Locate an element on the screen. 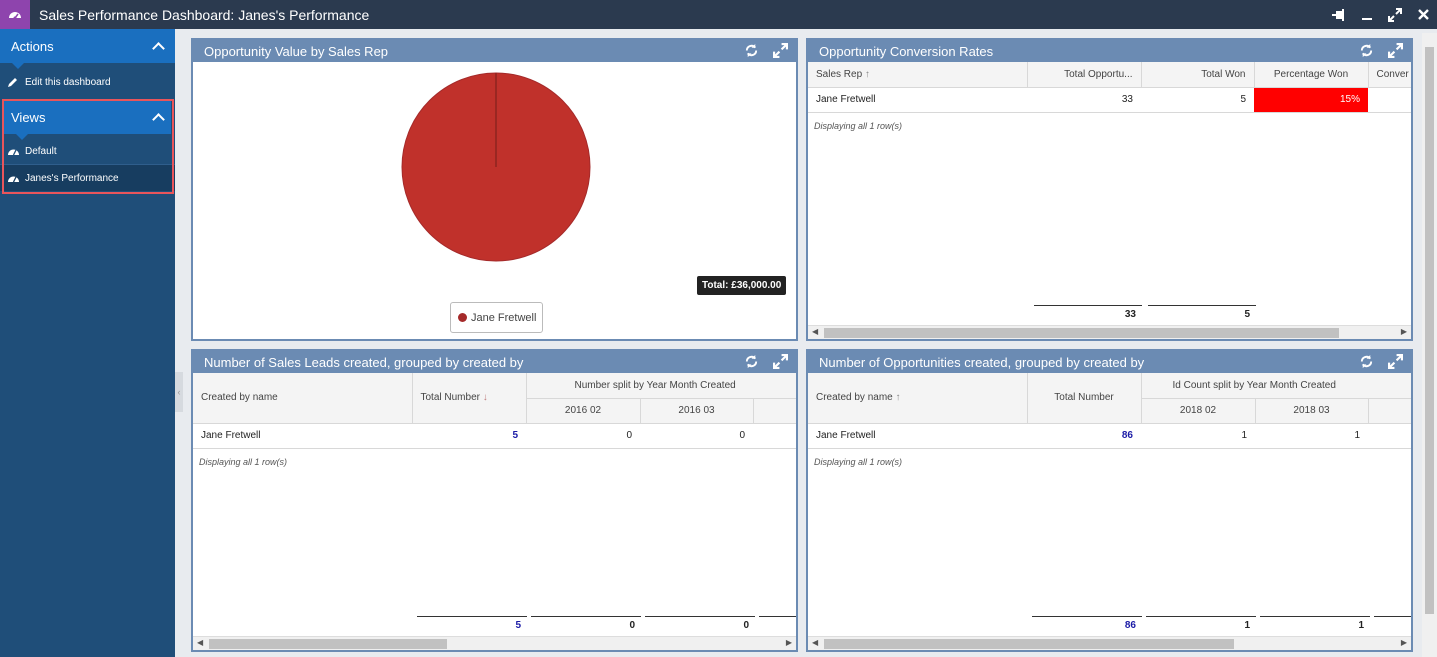  panel-header: Opportunity Conversion Rates is located at coordinates (1109, 51).